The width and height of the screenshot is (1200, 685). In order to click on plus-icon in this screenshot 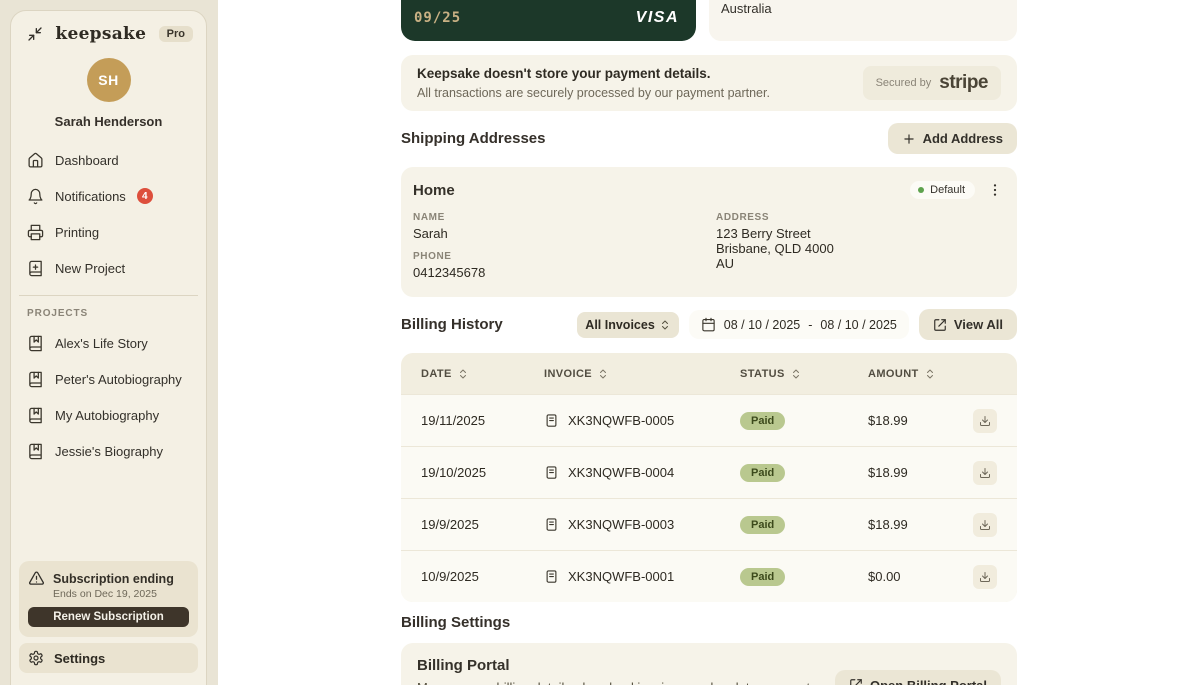, I will do `click(908, 138)`.